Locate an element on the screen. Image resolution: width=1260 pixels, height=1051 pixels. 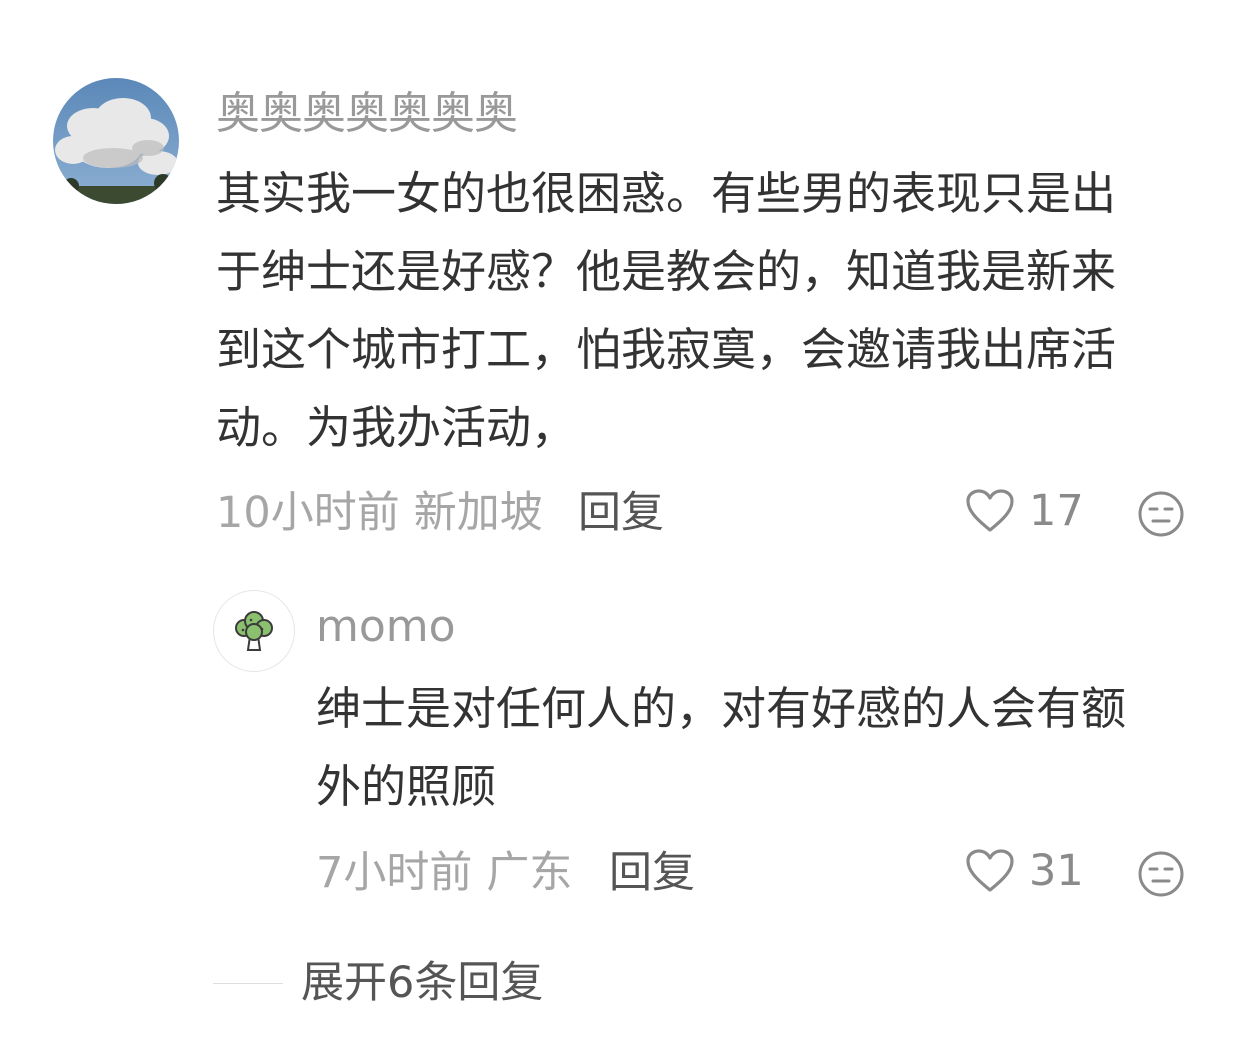
reply-like-count: 31 is located at coordinates (1056, 870).